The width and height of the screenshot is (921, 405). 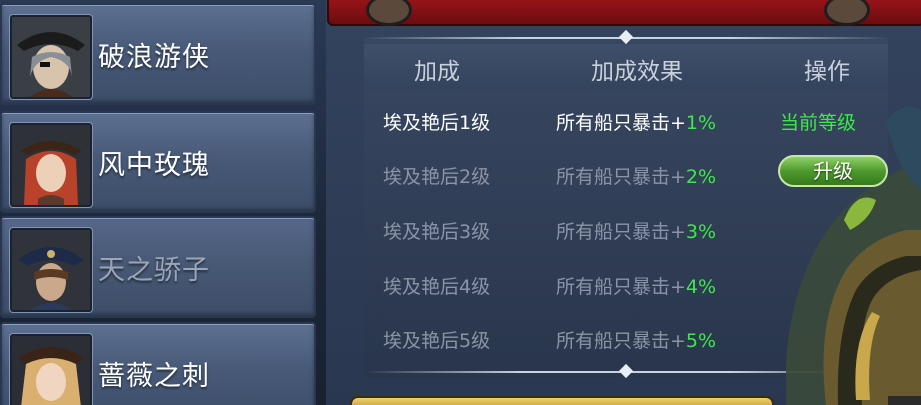 I want to click on character-name: 天之骄子, so click(x=154, y=270).